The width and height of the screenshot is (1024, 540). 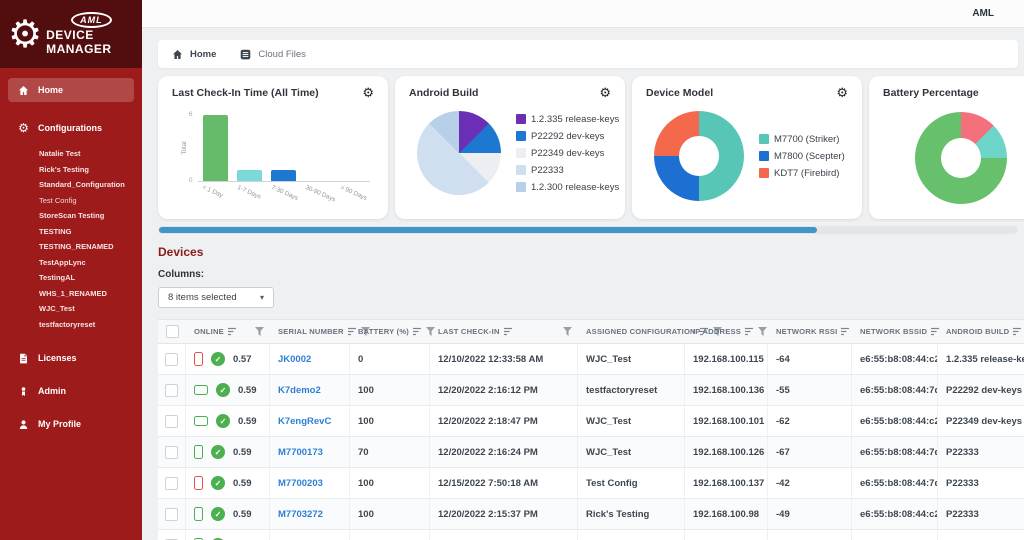 What do you see at coordinates (90, 247) in the screenshot?
I see `sidebar-config-item: TESTING_RENAMED` at bounding box center [90, 247].